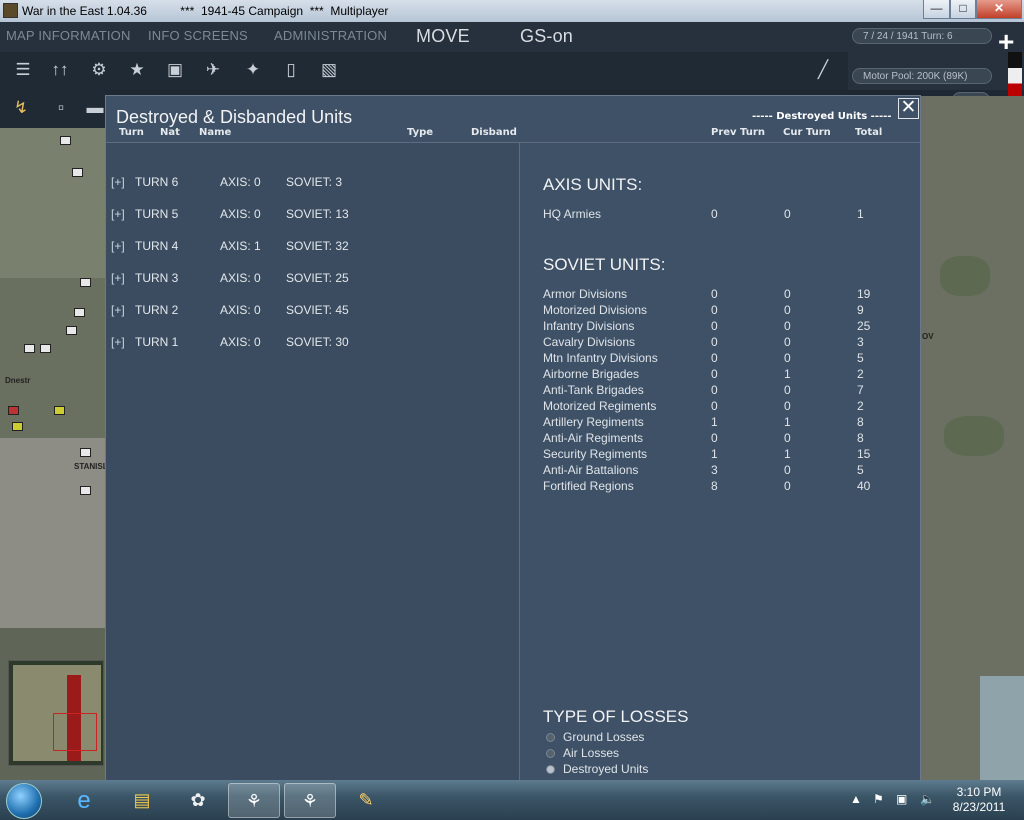 This screenshot has height=820, width=1024. What do you see at coordinates (330, 35) in the screenshot?
I see `tab-administration: ADMINISTRATION` at bounding box center [330, 35].